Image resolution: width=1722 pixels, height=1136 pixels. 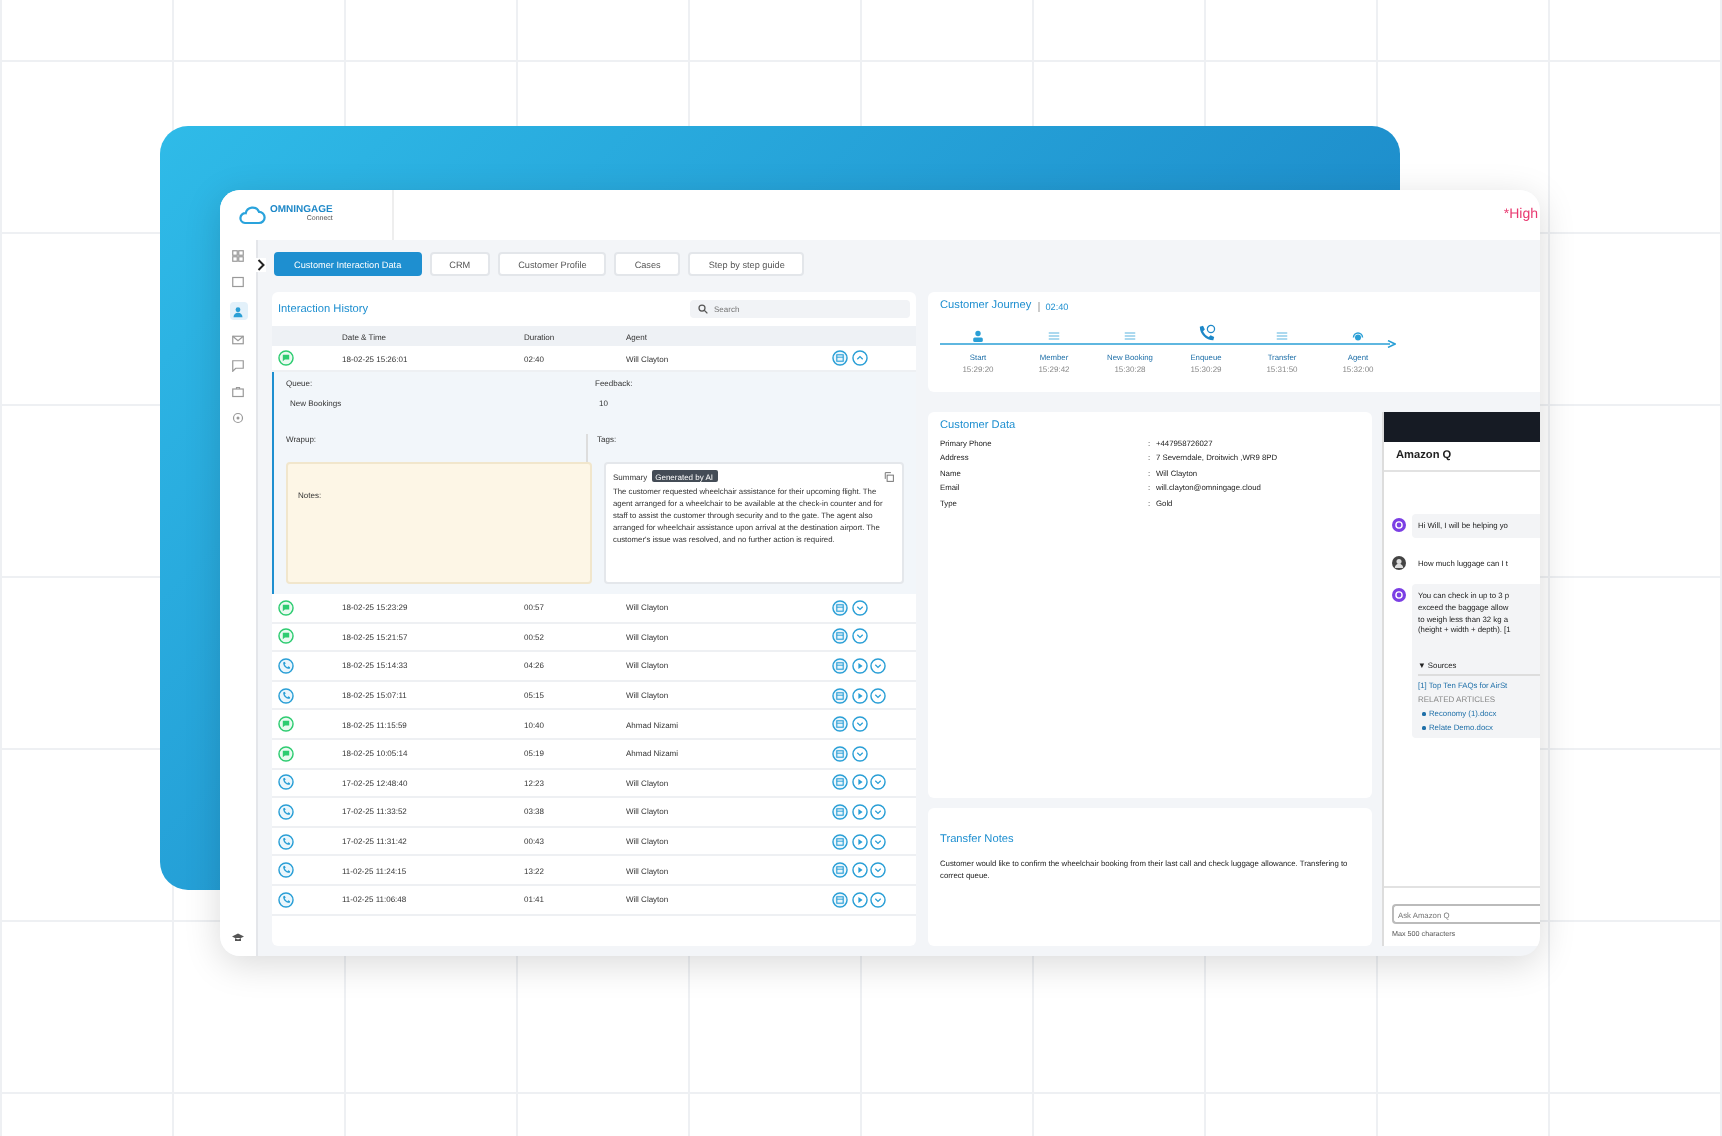 What do you see at coordinates (978, 336) in the screenshot?
I see `person-icon` at bounding box center [978, 336].